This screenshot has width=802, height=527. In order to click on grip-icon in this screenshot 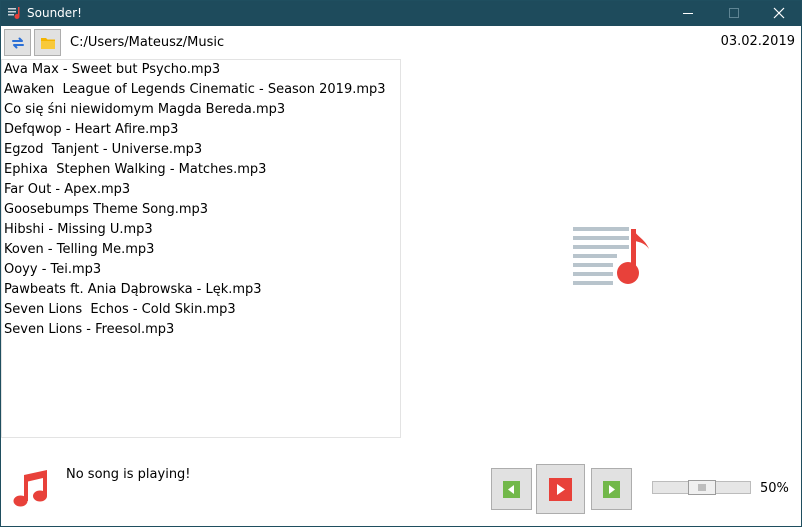, I will do `click(701, 487)`.